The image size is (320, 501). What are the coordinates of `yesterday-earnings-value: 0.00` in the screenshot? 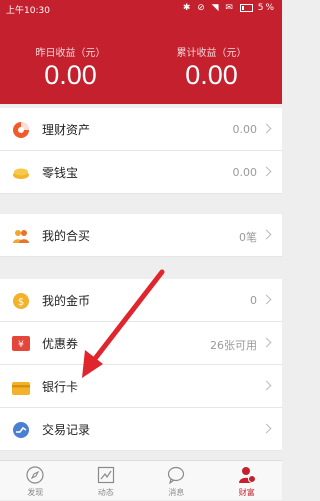 It's located at (70, 75).